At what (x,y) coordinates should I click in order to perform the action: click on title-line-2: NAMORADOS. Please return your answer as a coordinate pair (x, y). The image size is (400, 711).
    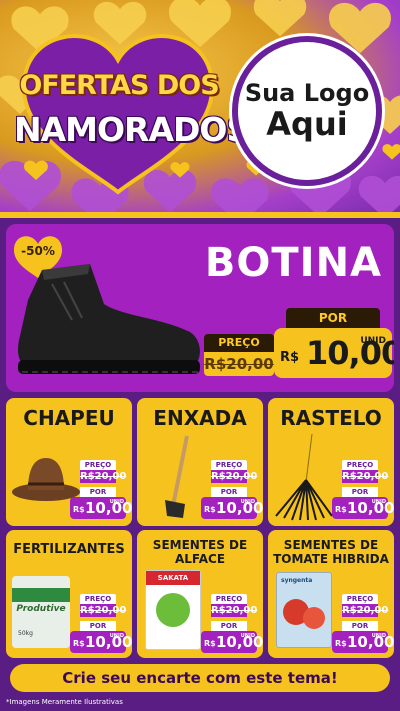
    Looking at the image, I should click on (132, 129).